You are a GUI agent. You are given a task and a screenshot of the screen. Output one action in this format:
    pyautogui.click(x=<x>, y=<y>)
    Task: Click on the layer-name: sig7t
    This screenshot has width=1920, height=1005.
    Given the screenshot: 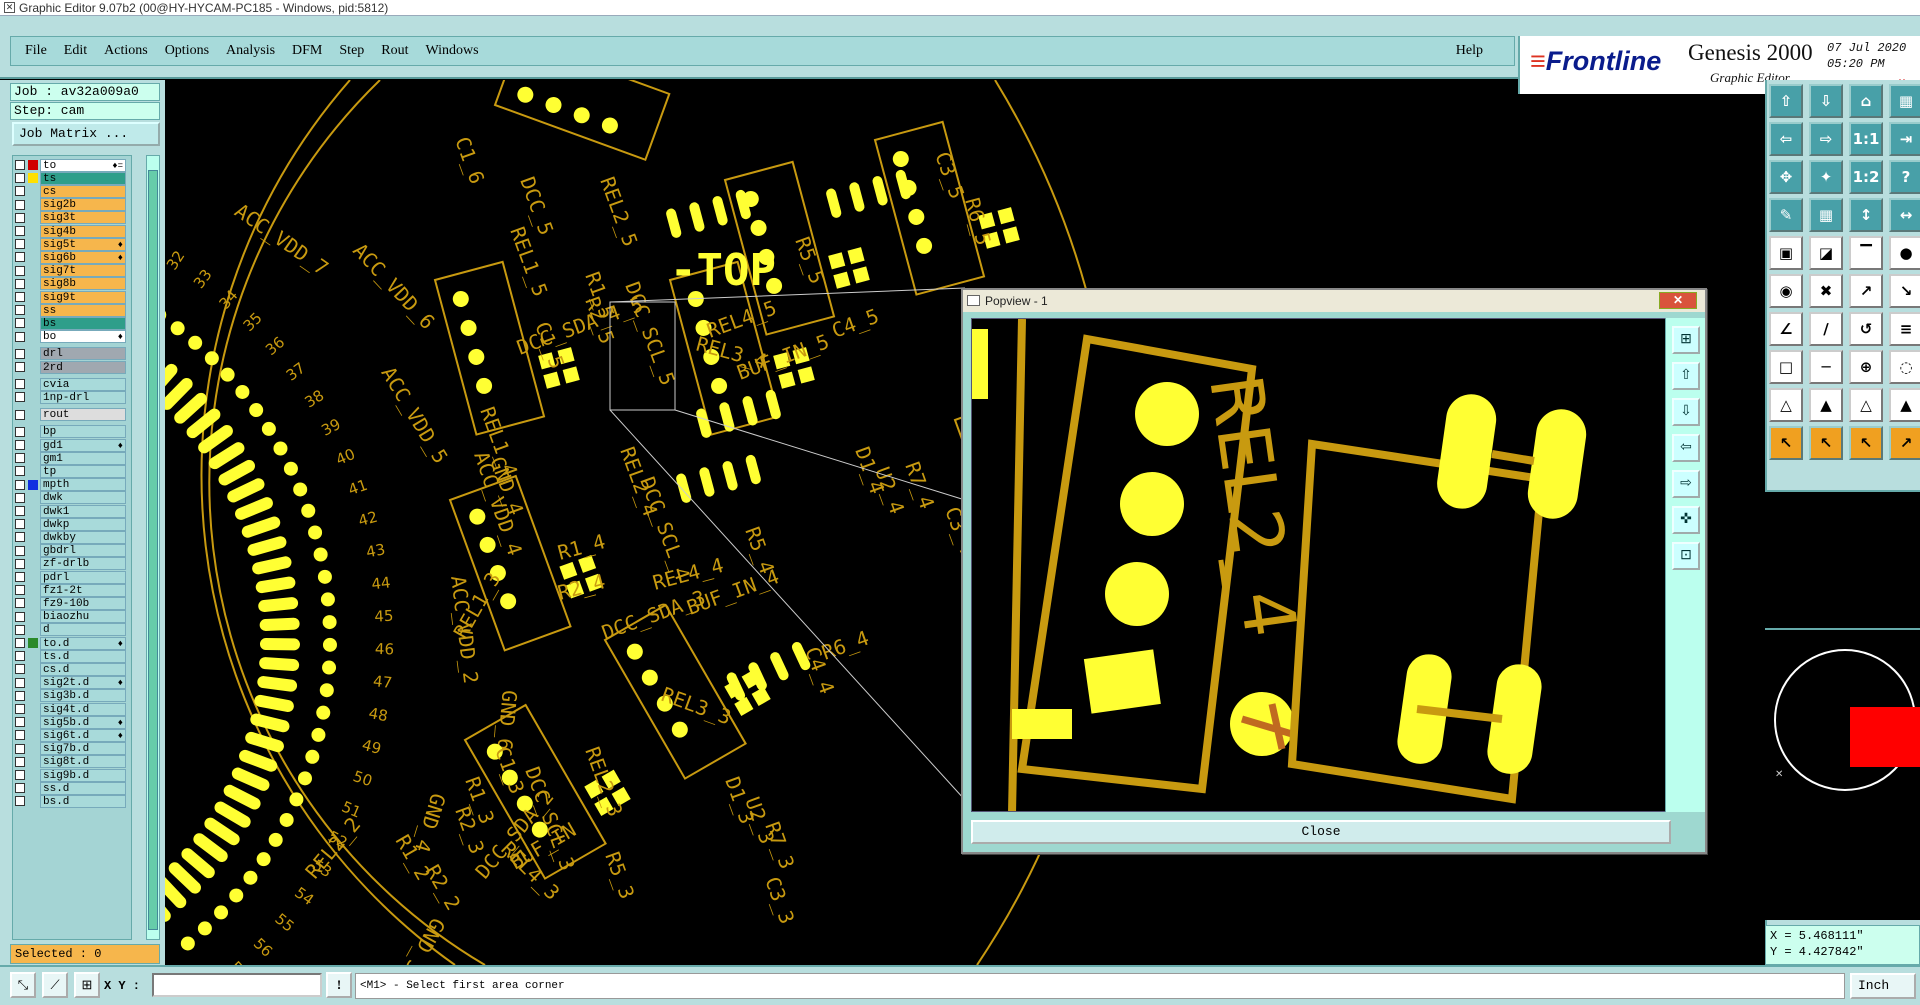 What is the action you would take?
    pyautogui.click(x=83, y=271)
    